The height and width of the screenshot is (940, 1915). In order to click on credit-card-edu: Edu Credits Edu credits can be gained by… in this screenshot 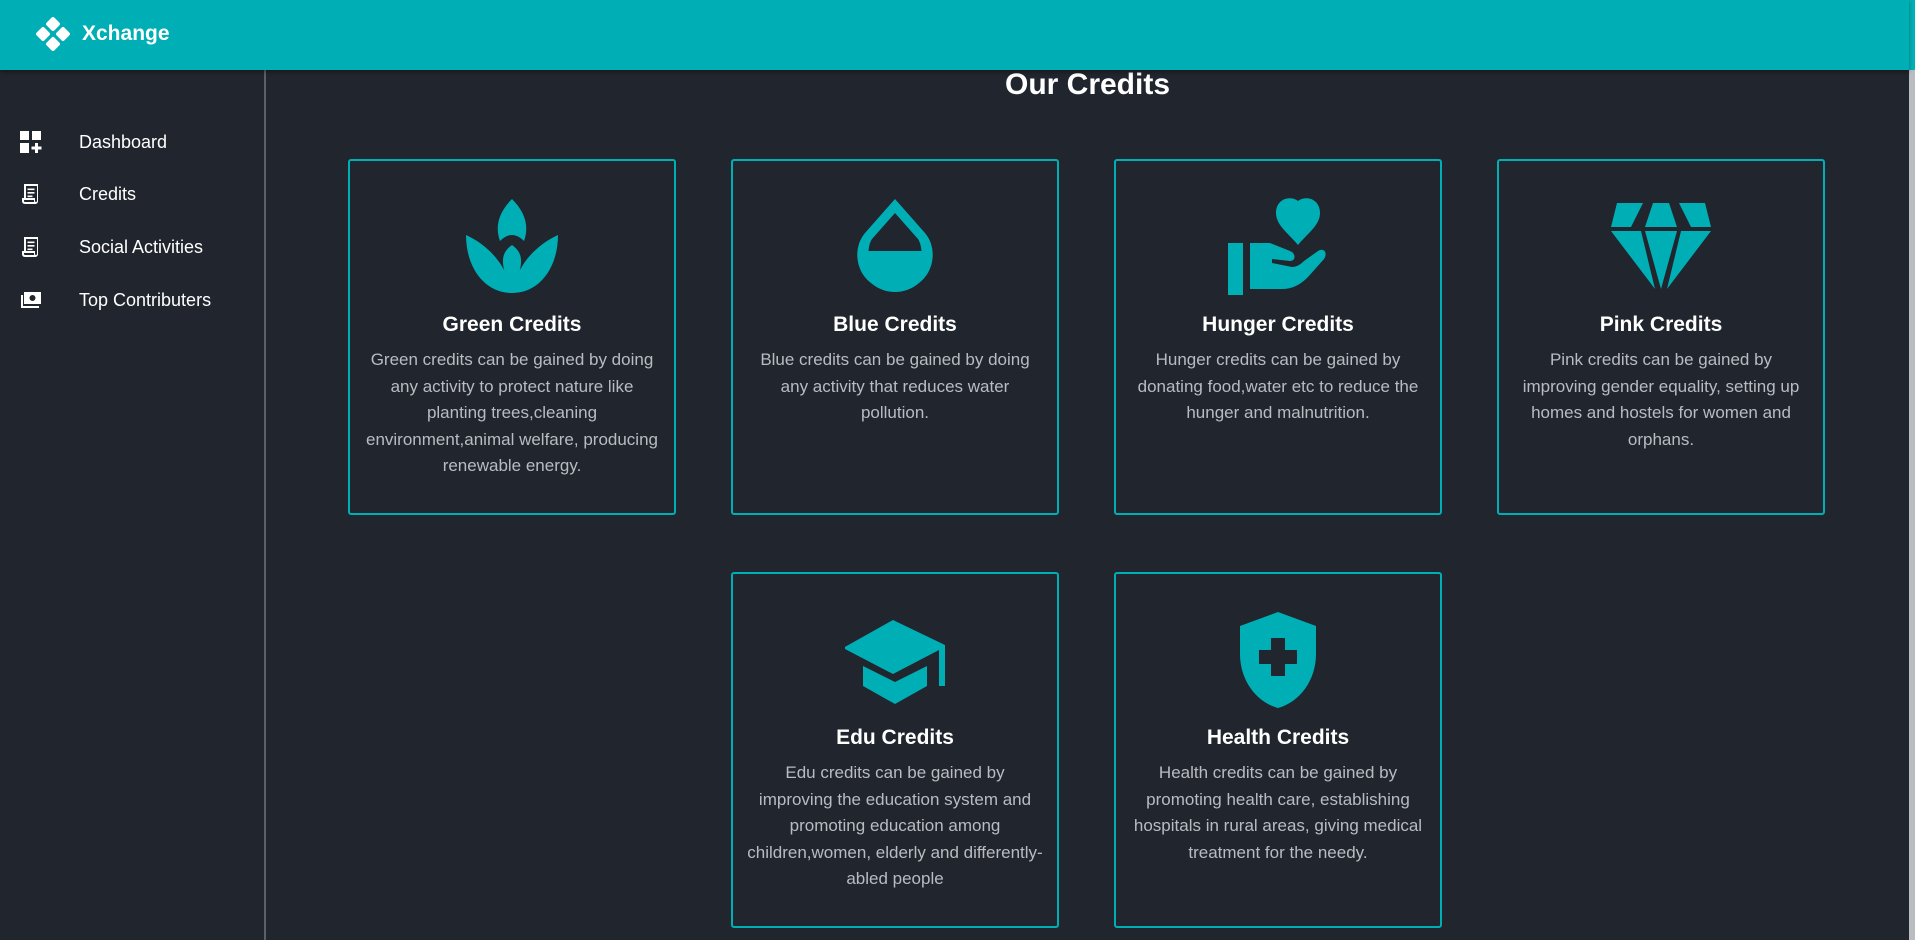, I will do `click(895, 750)`.